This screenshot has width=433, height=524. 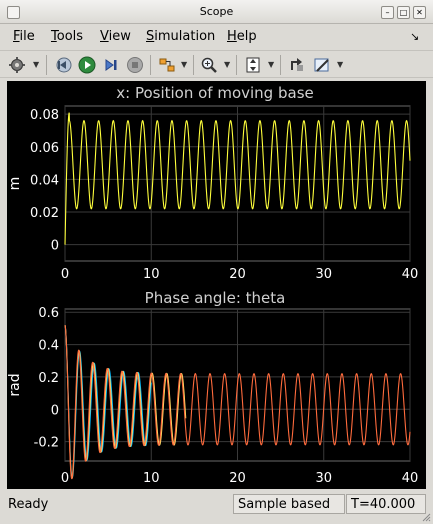 What do you see at coordinates (28, 504) in the screenshot?
I see `status-ready: Ready` at bounding box center [28, 504].